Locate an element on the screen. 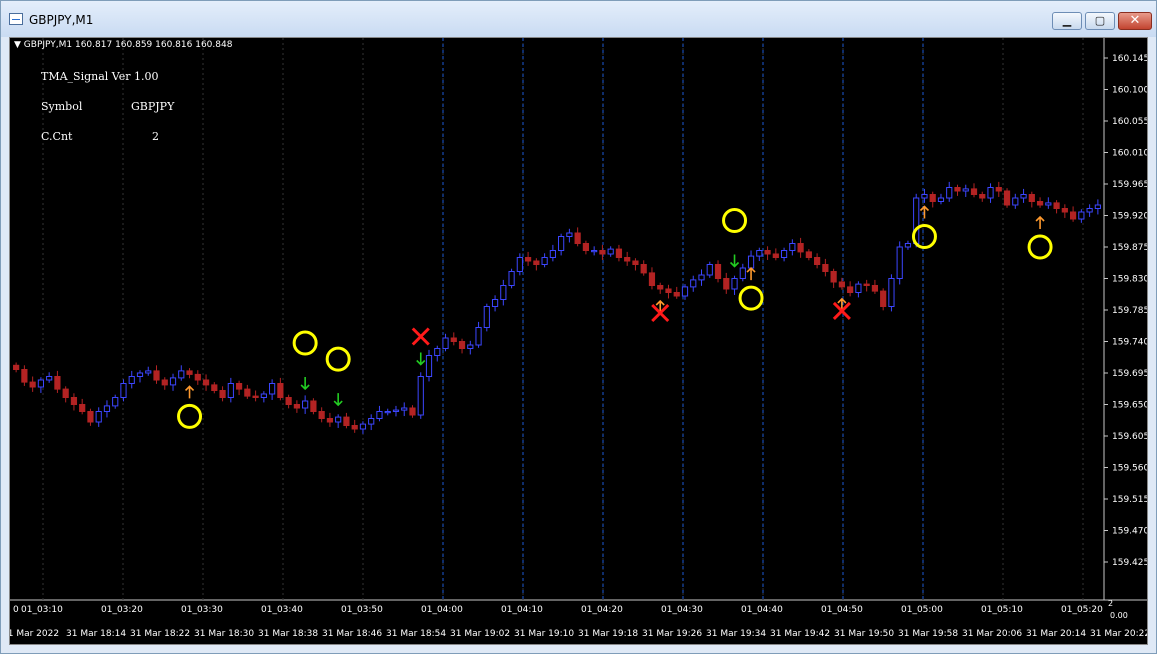 The width and height of the screenshot is (1157, 654). price-tick-label: 159.560 is located at coordinates (1129, 469).